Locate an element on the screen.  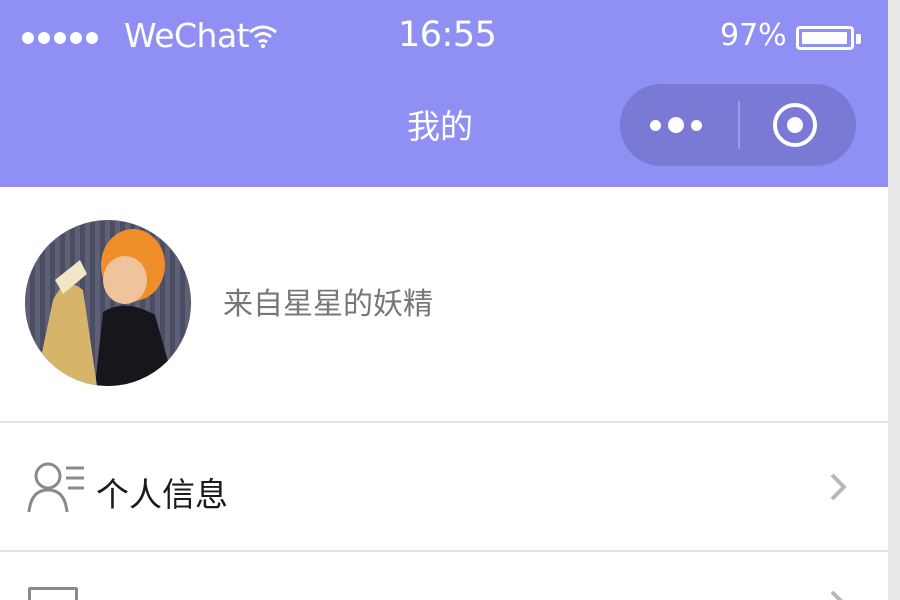
mini-program-capsule is located at coordinates (738, 125).